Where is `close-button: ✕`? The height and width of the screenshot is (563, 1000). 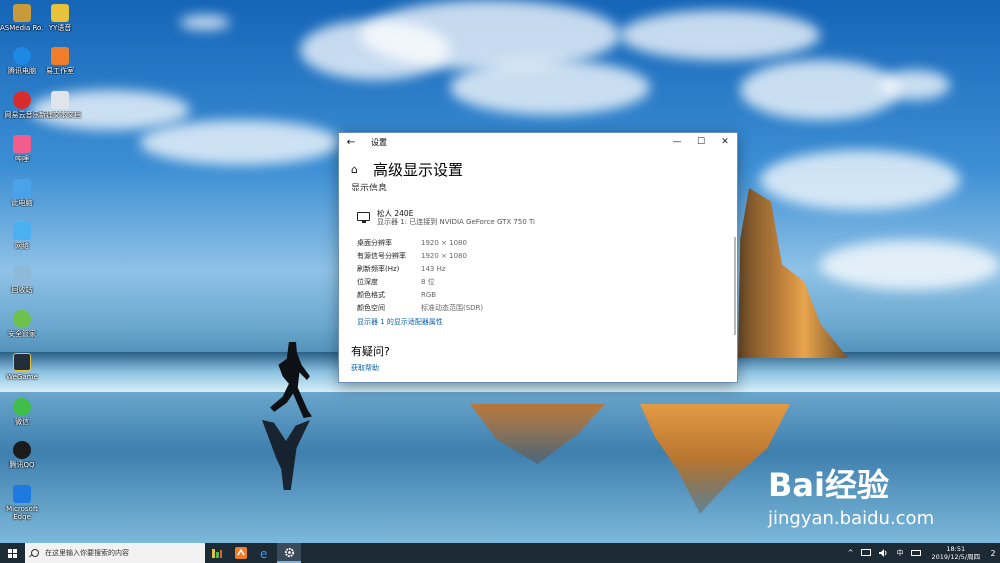
close-button: ✕ is located at coordinates (725, 142).